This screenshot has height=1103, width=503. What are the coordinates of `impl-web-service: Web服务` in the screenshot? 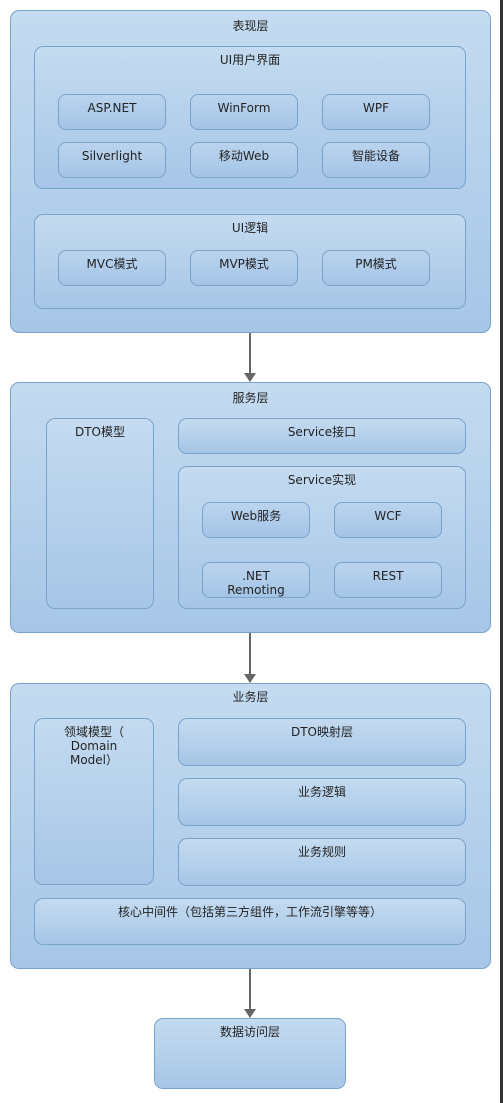 It's located at (256, 520).